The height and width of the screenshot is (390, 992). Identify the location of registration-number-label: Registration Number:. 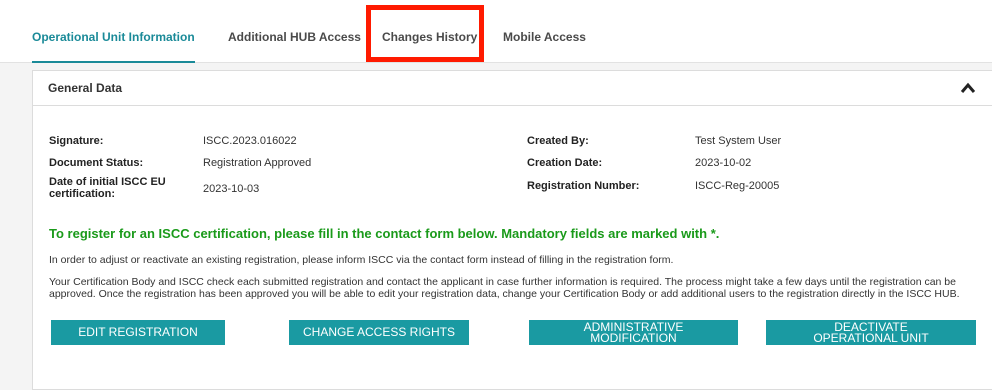
(583, 186).